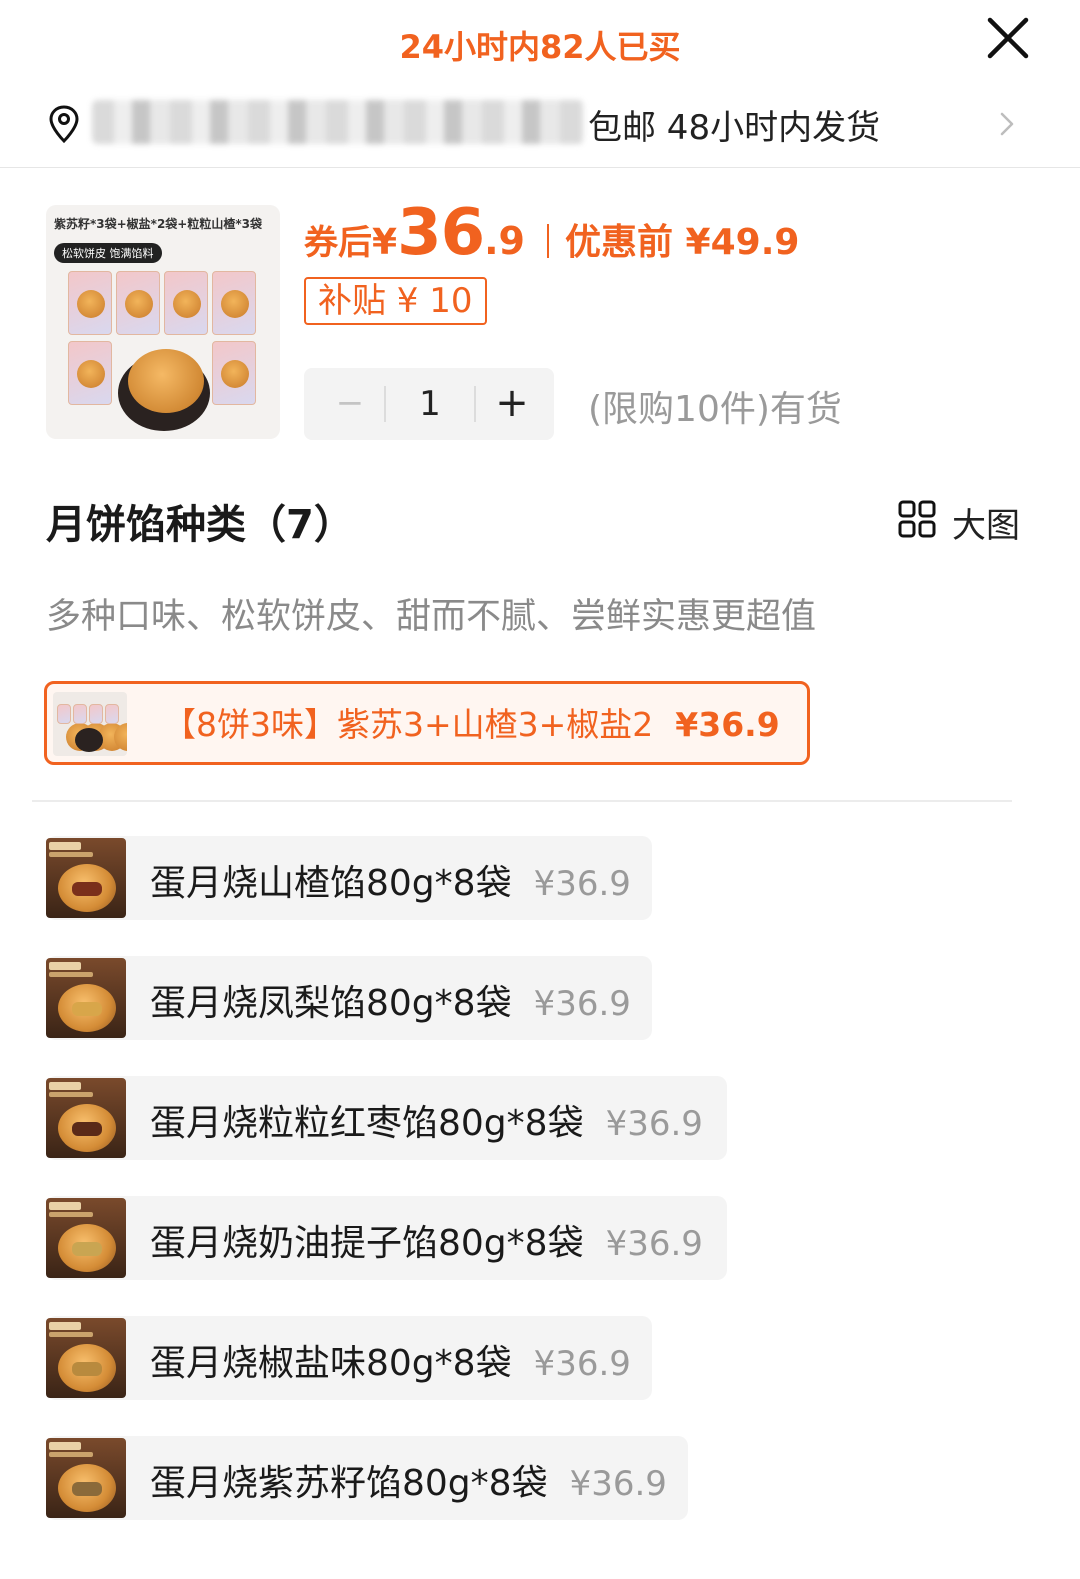 Image resolution: width=1080 pixels, height=1579 pixels. I want to click on chevron-right-icon, so click(1006, 124).